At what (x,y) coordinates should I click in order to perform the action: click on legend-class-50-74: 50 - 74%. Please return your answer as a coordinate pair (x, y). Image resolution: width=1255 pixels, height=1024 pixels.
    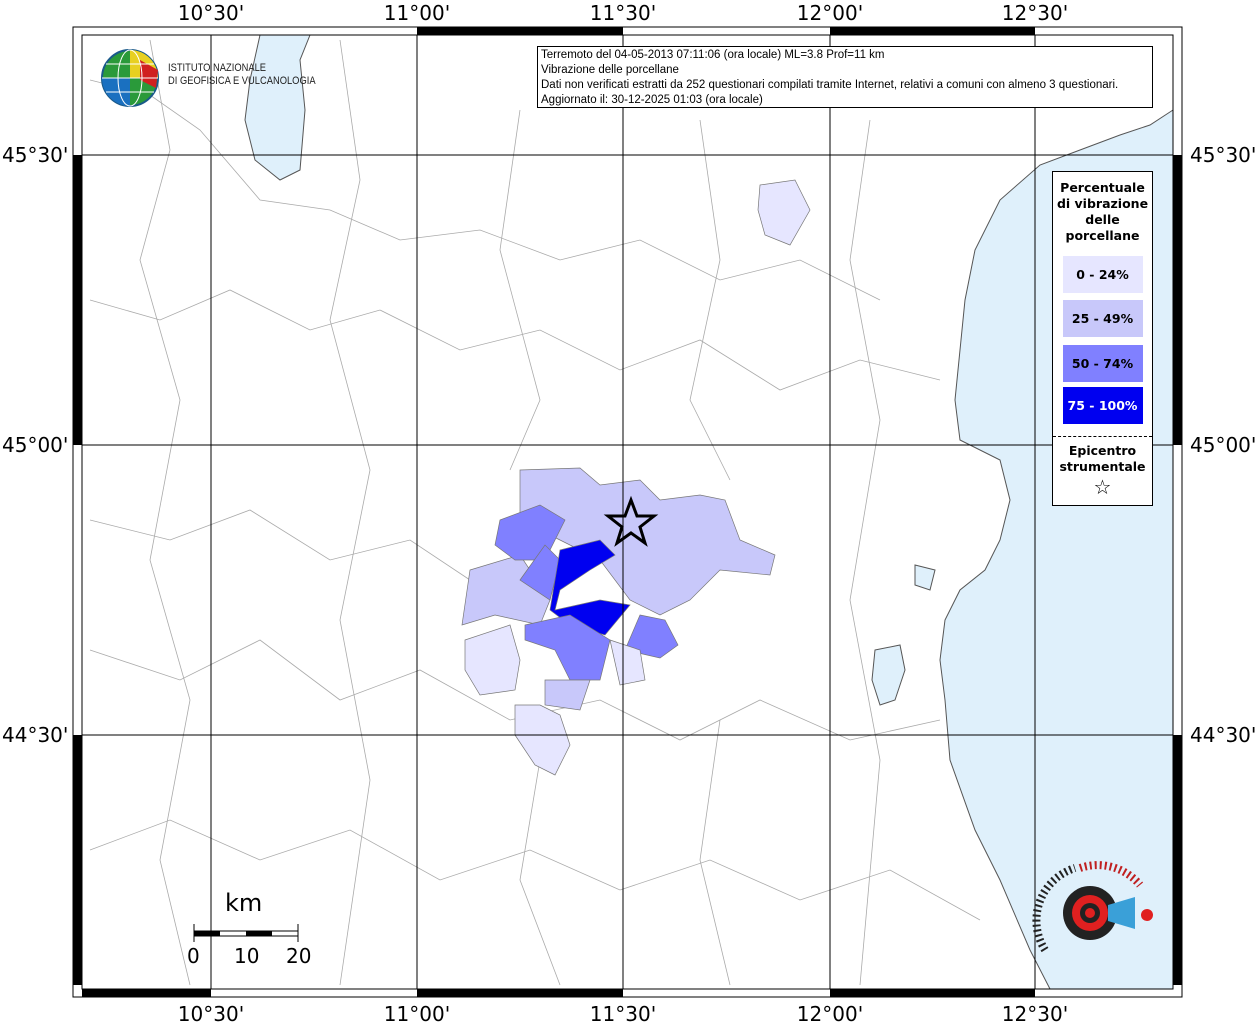
    Looking at the image, I should click on (1102, 363).